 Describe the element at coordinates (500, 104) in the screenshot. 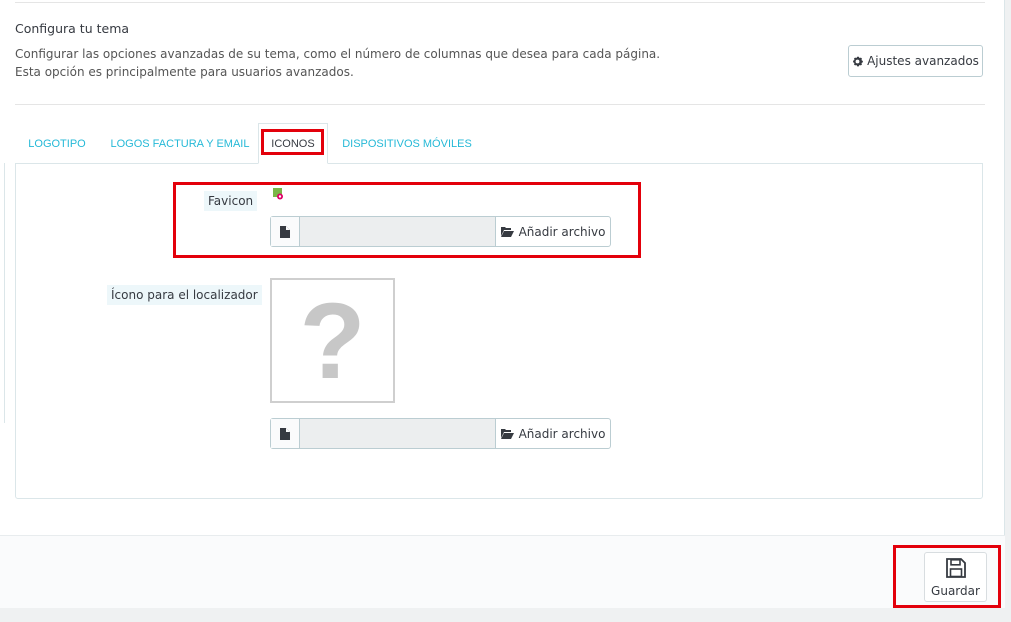

I see `section-divider` at that location.